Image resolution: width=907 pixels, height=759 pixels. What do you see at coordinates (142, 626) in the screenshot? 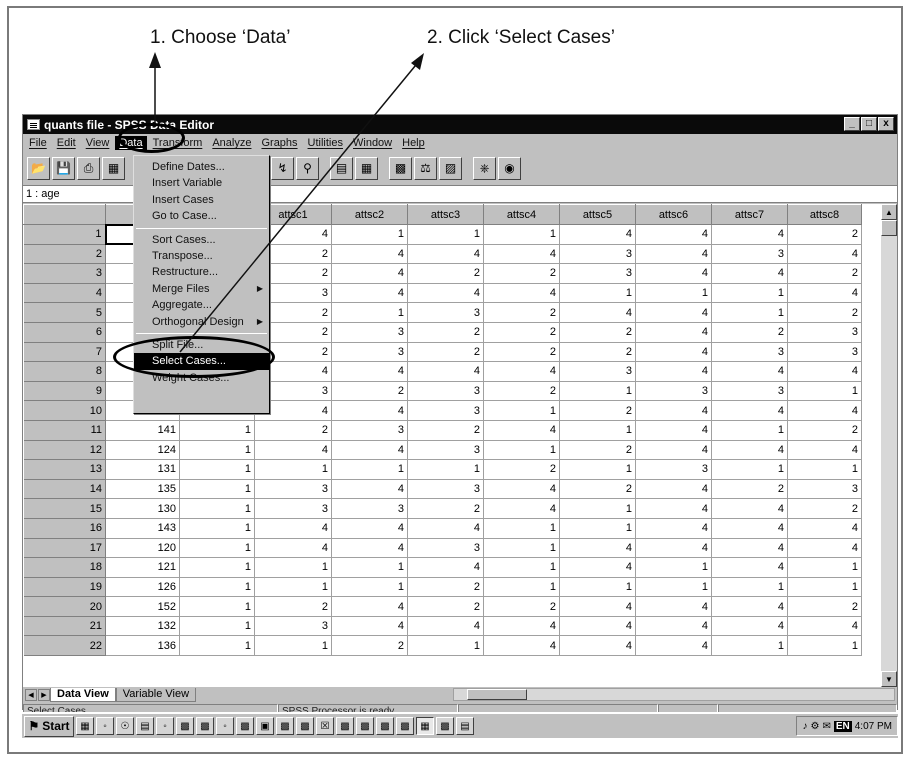
I see `data-cell: 132` at bounding box center [142, 626].